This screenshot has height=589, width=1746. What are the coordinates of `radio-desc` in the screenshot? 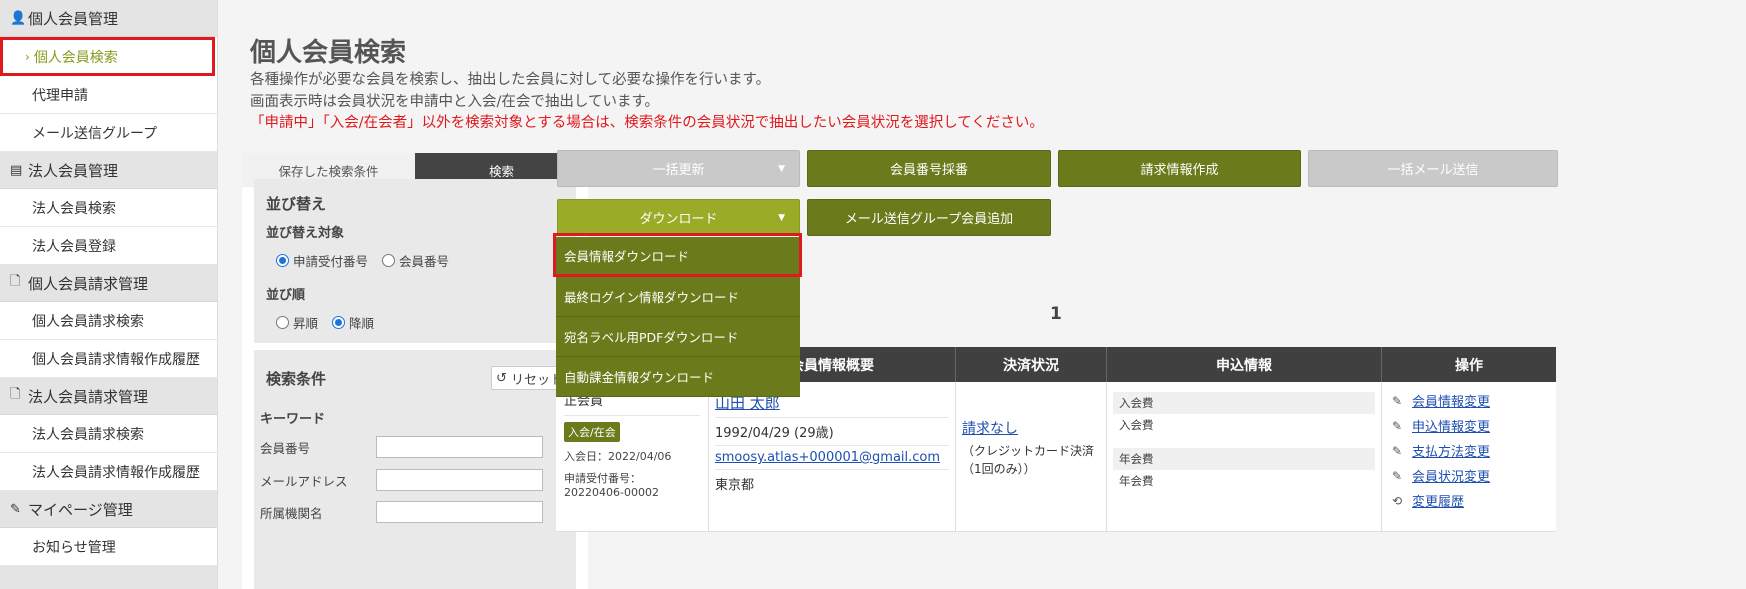 It's located at (339, 322).